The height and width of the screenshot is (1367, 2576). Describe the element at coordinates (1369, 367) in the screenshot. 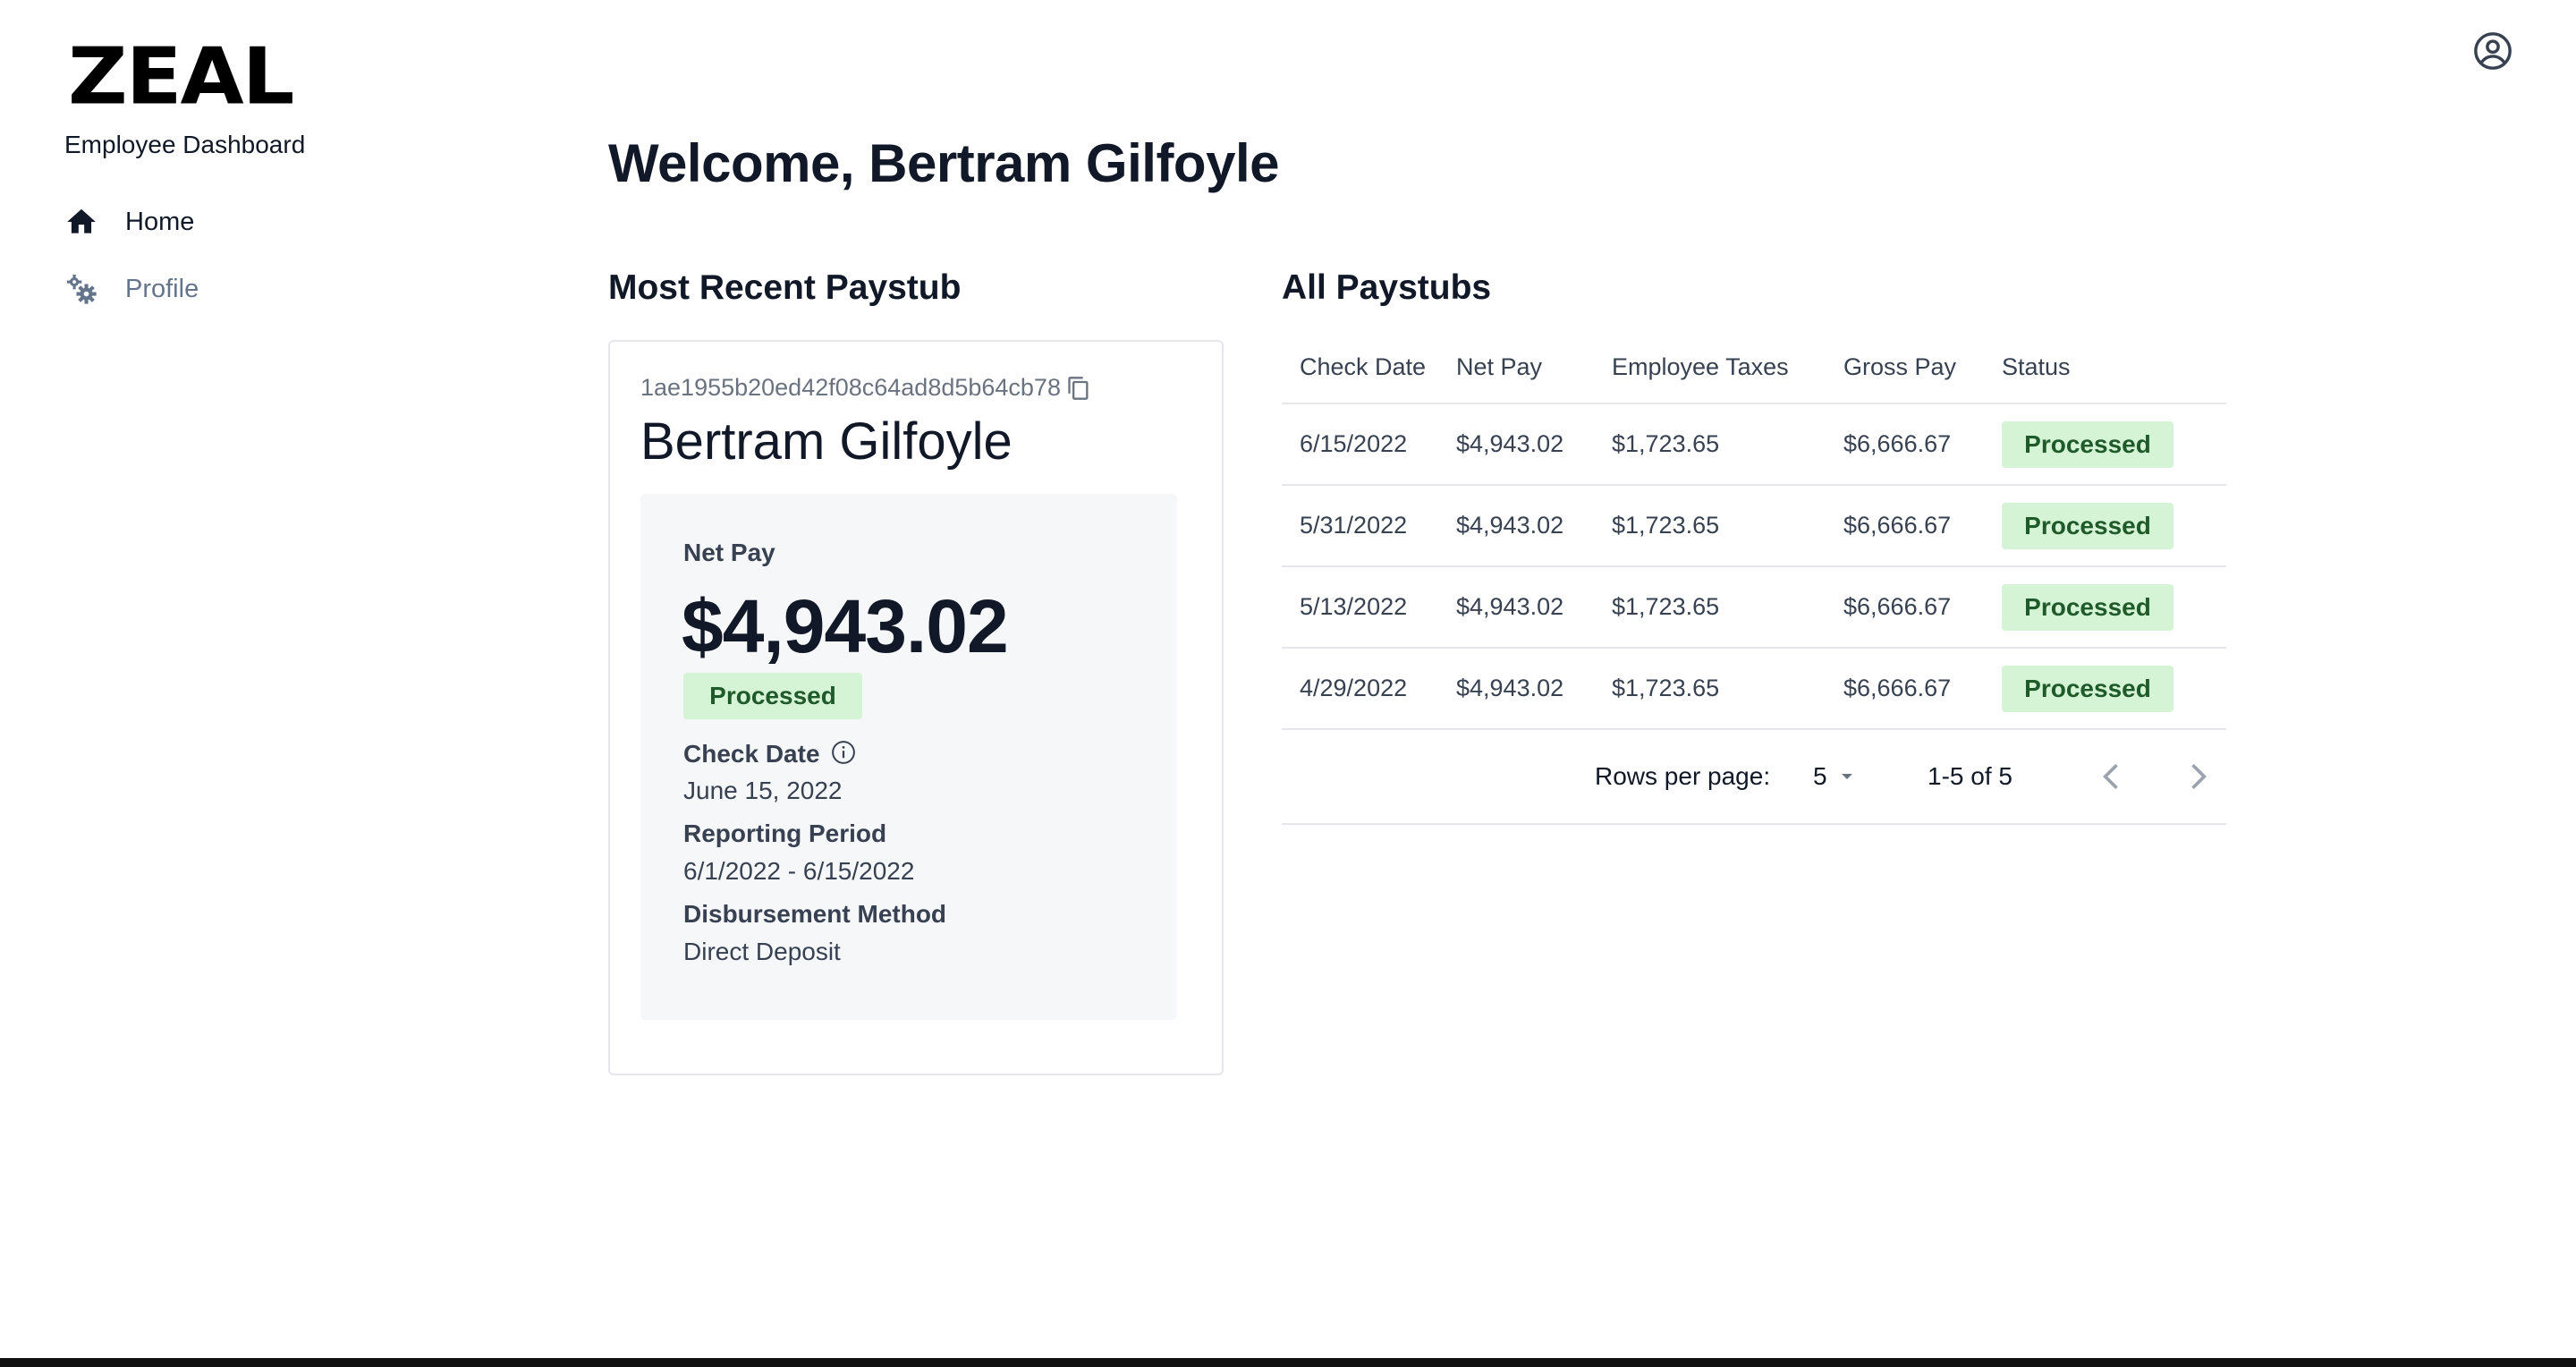

I see `column-header-check-date: Check Date` at that location.